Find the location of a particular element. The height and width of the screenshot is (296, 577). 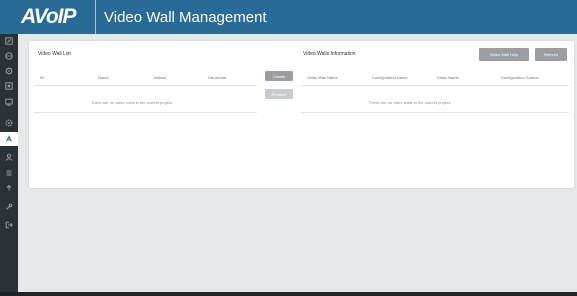

sidebar-item-globe is located at coordinates (9, 56).